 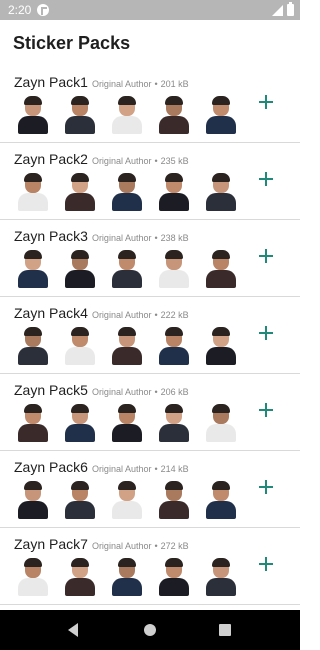 What do you see at coordinates (174, 546) in the screenshot?
I see `pack-size: 272 kB` at bounding box center [174, 546].